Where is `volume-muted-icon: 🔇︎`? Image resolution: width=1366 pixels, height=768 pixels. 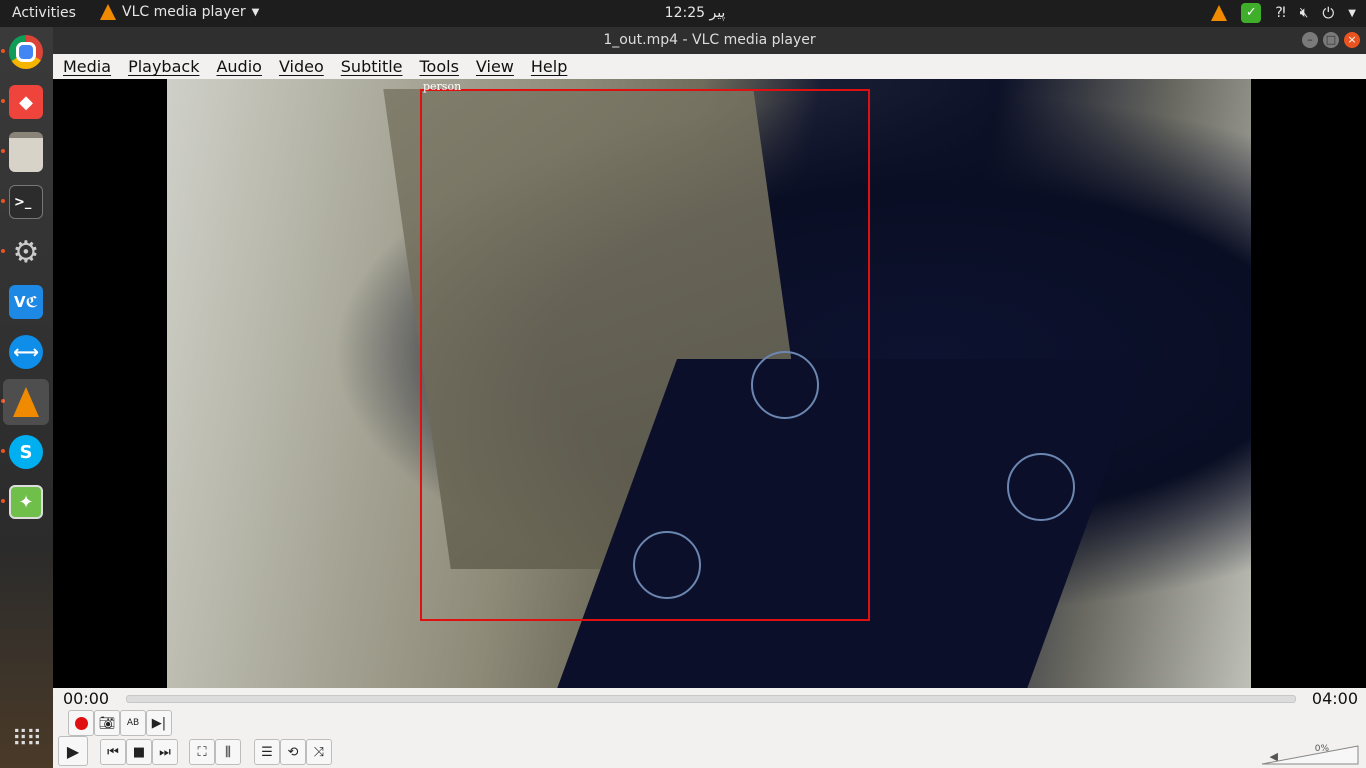 volume-muted-icon: 🔇︎ is located at coordinates (1304, 13).